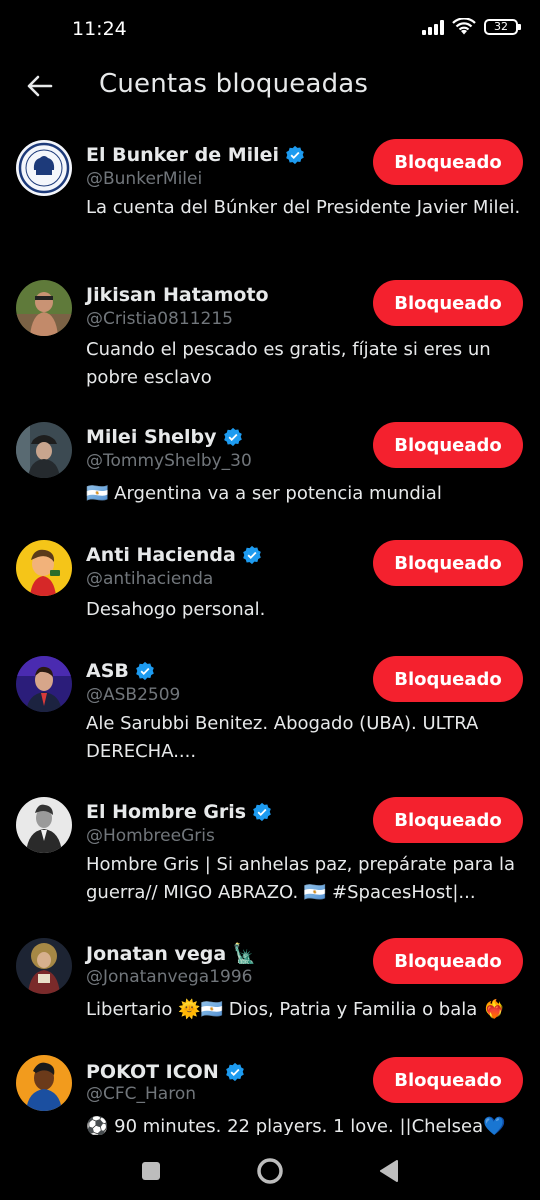 The image size is (540, 1200). I want to click on status-bar: 11:24 32, so click(270, 30).